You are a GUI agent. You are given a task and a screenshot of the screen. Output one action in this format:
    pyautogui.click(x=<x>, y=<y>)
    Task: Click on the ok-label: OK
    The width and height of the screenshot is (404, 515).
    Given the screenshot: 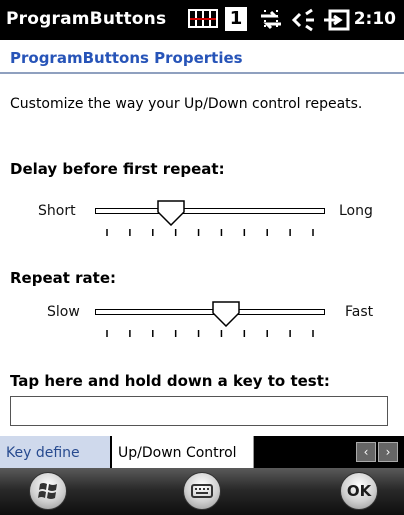 What is the action you would take?
    pyautogui.click(x=359, y=491)
    